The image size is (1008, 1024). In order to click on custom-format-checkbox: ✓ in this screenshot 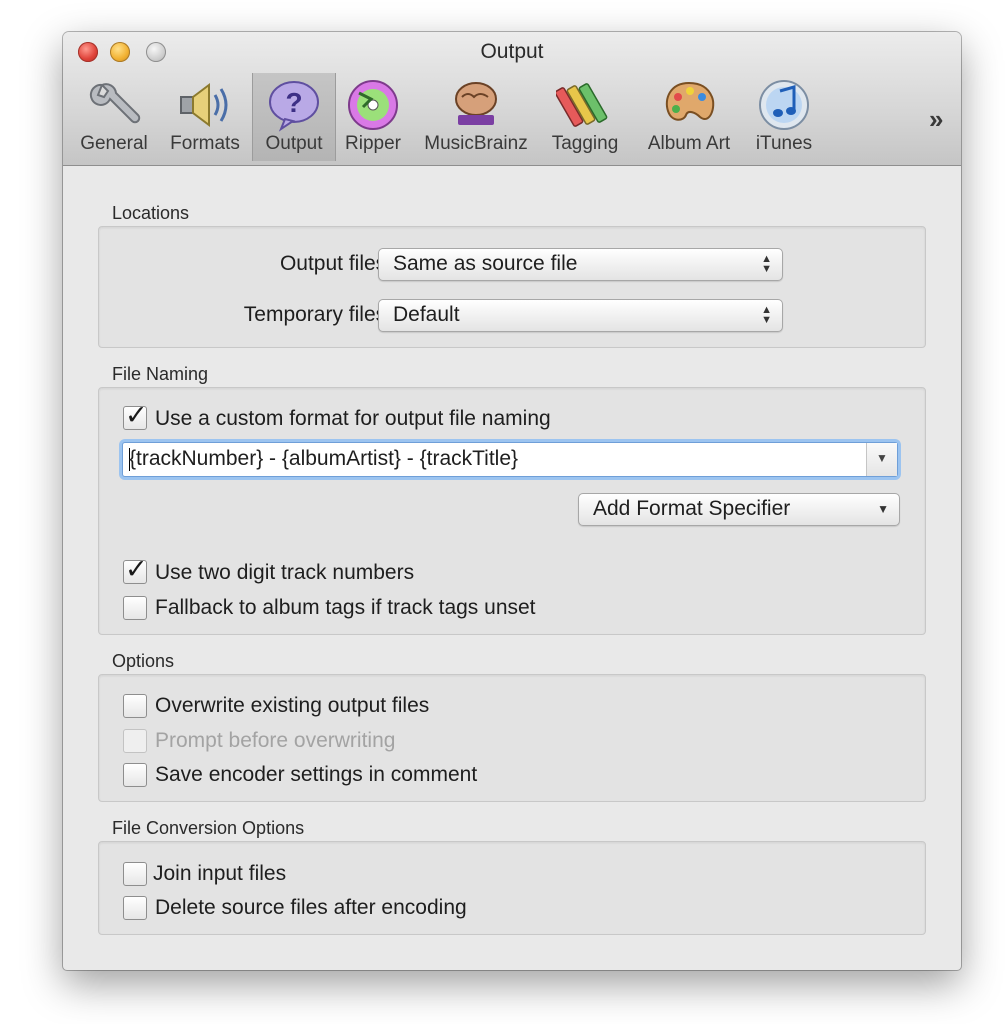, I will do `click(135, 415)`.